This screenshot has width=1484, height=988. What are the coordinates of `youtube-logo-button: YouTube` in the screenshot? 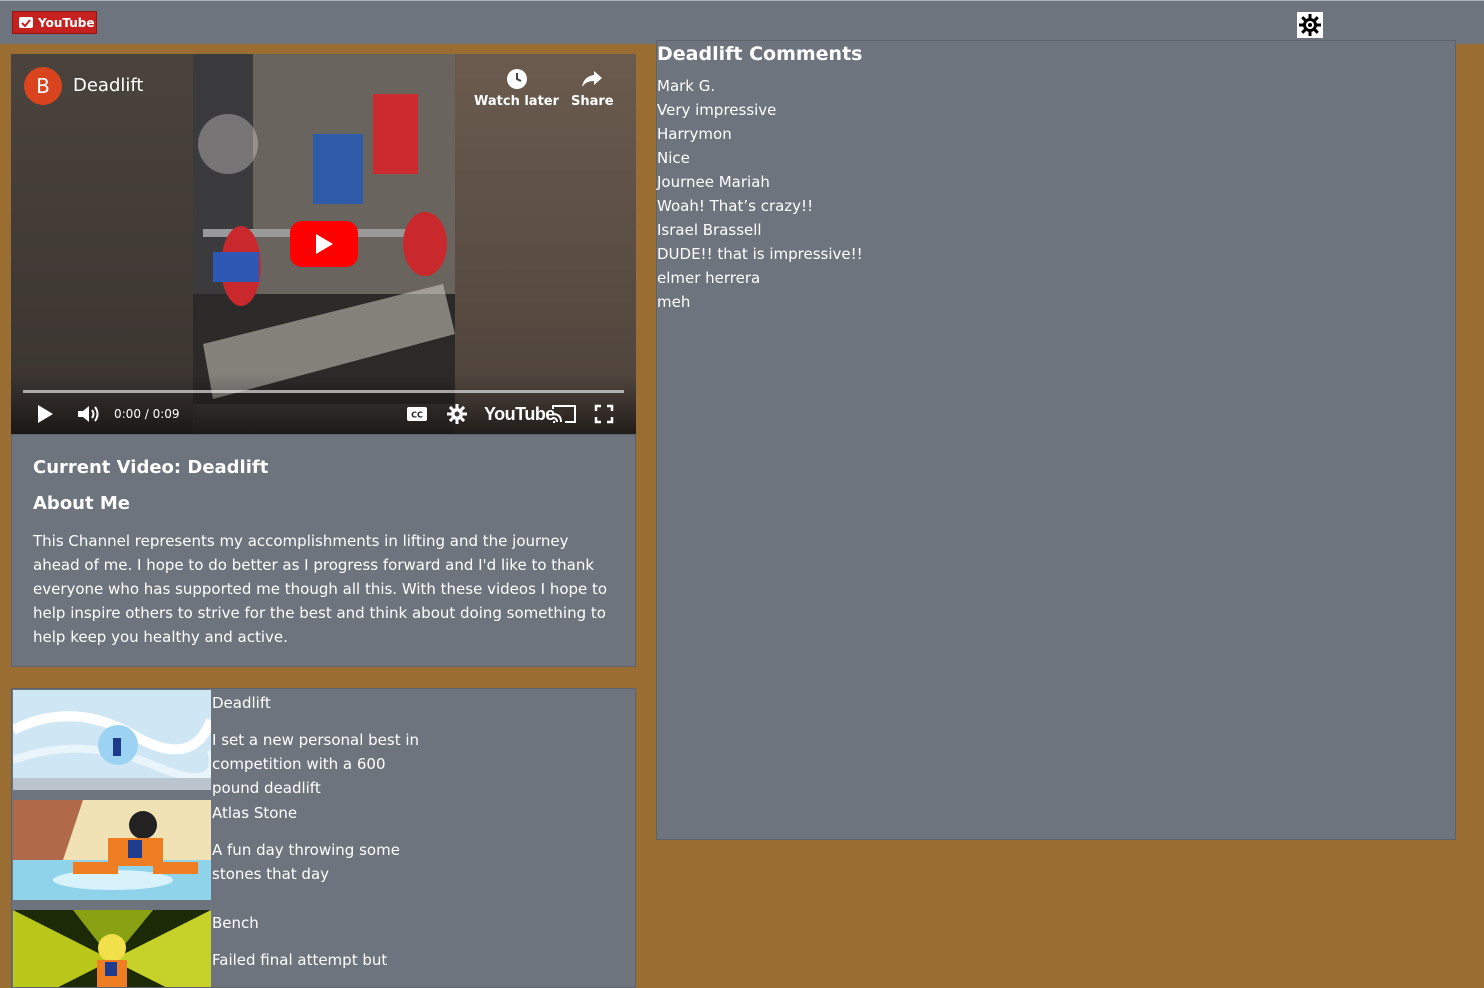 It's located at (54, 22).